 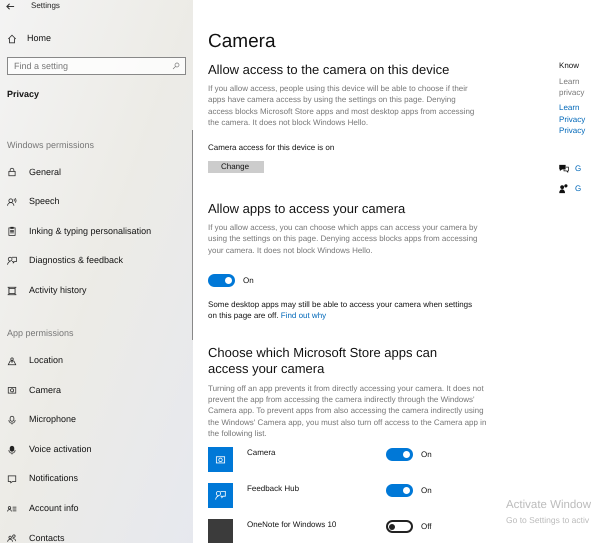 What do you see at coordinates (242, 42) in the screenshot?
I see `page-title: Camera` at bounding box center [242, 42].